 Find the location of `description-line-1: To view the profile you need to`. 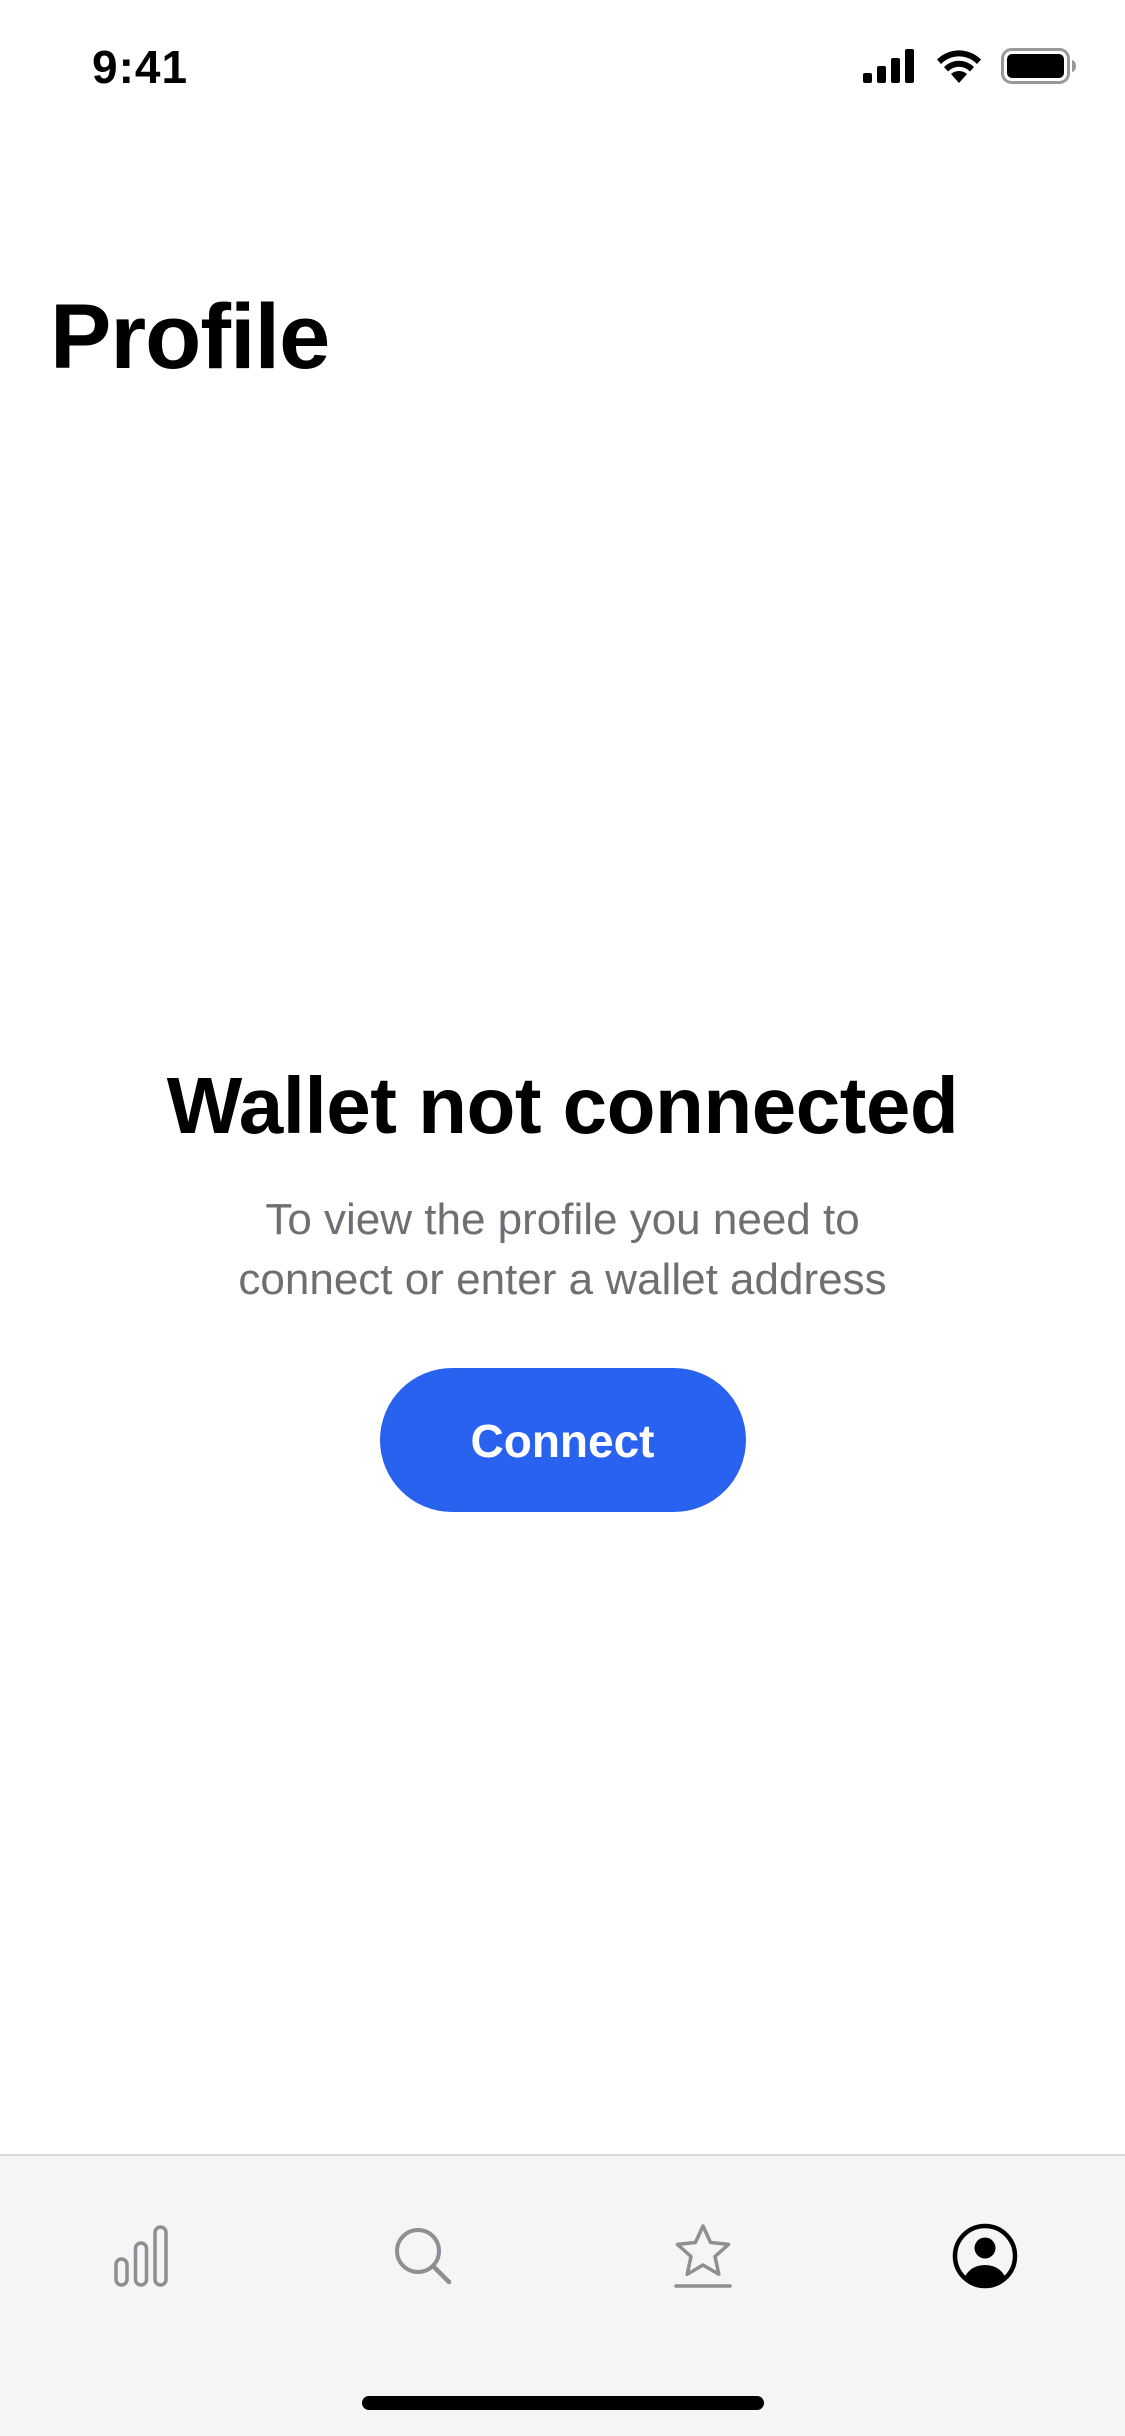

description-line-1: To view the profile you need to is located at coordinates (562, 1219).